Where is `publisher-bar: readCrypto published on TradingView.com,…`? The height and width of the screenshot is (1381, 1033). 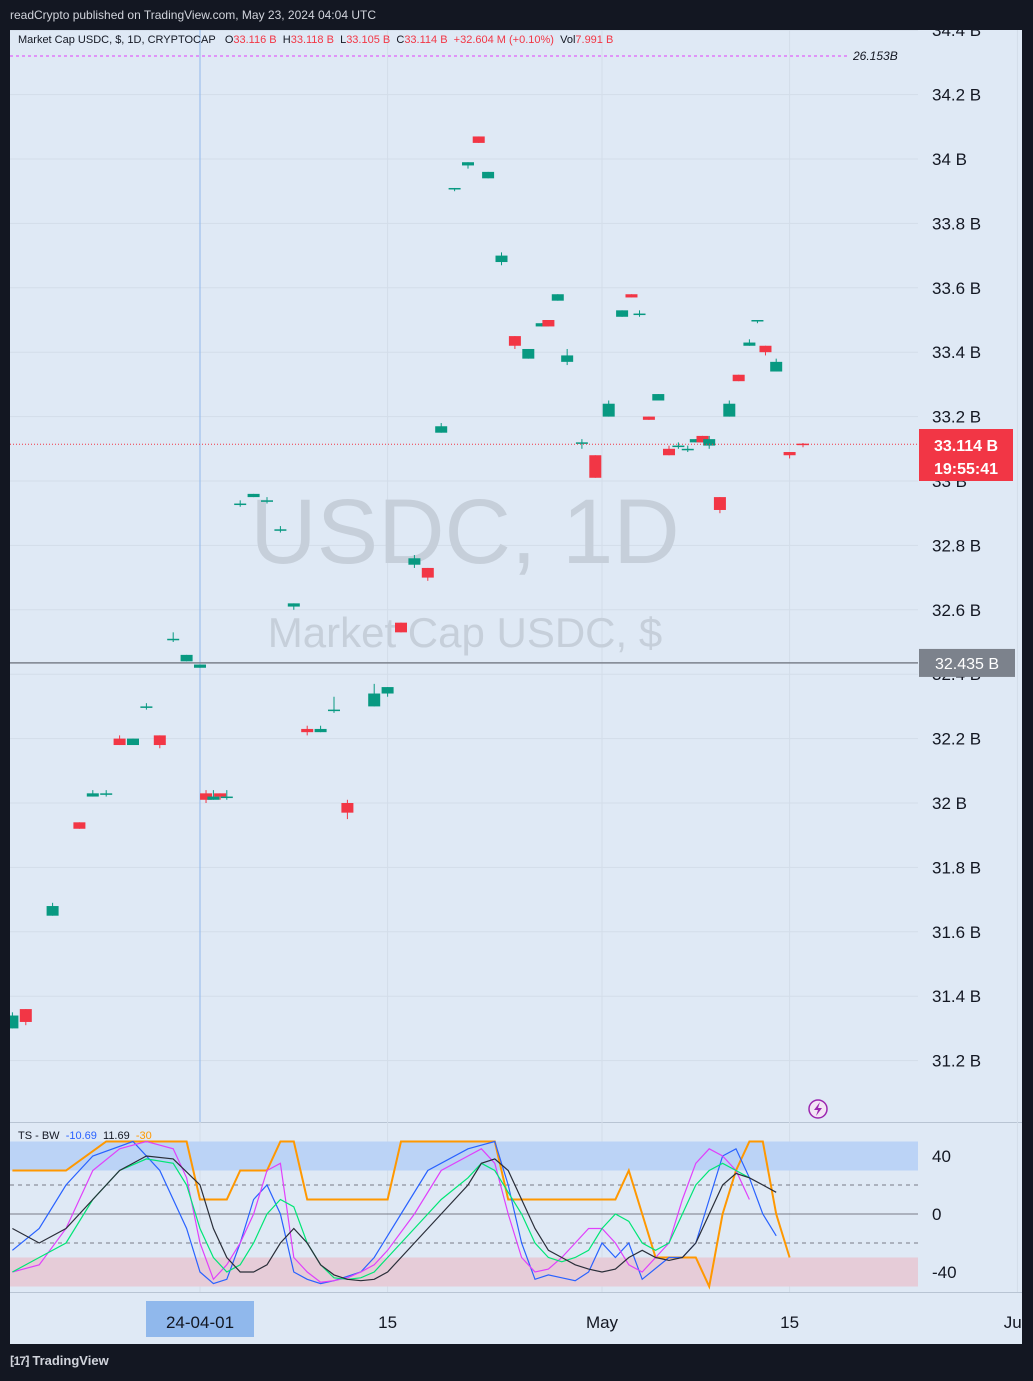
publisher-bar: readCrypto published on TradingView.com,… is located at coordinates (516, 15).